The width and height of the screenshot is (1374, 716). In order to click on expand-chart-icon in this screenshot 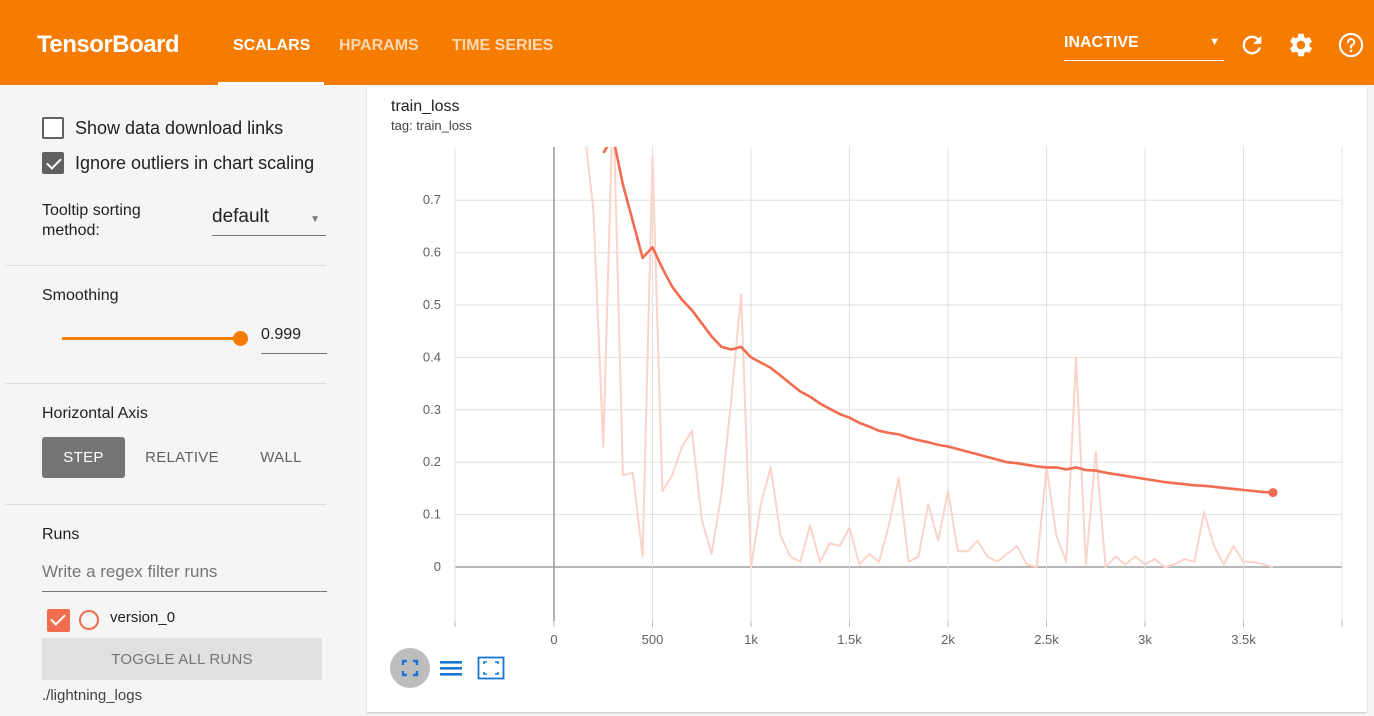, I will do `click(491, 668)`.